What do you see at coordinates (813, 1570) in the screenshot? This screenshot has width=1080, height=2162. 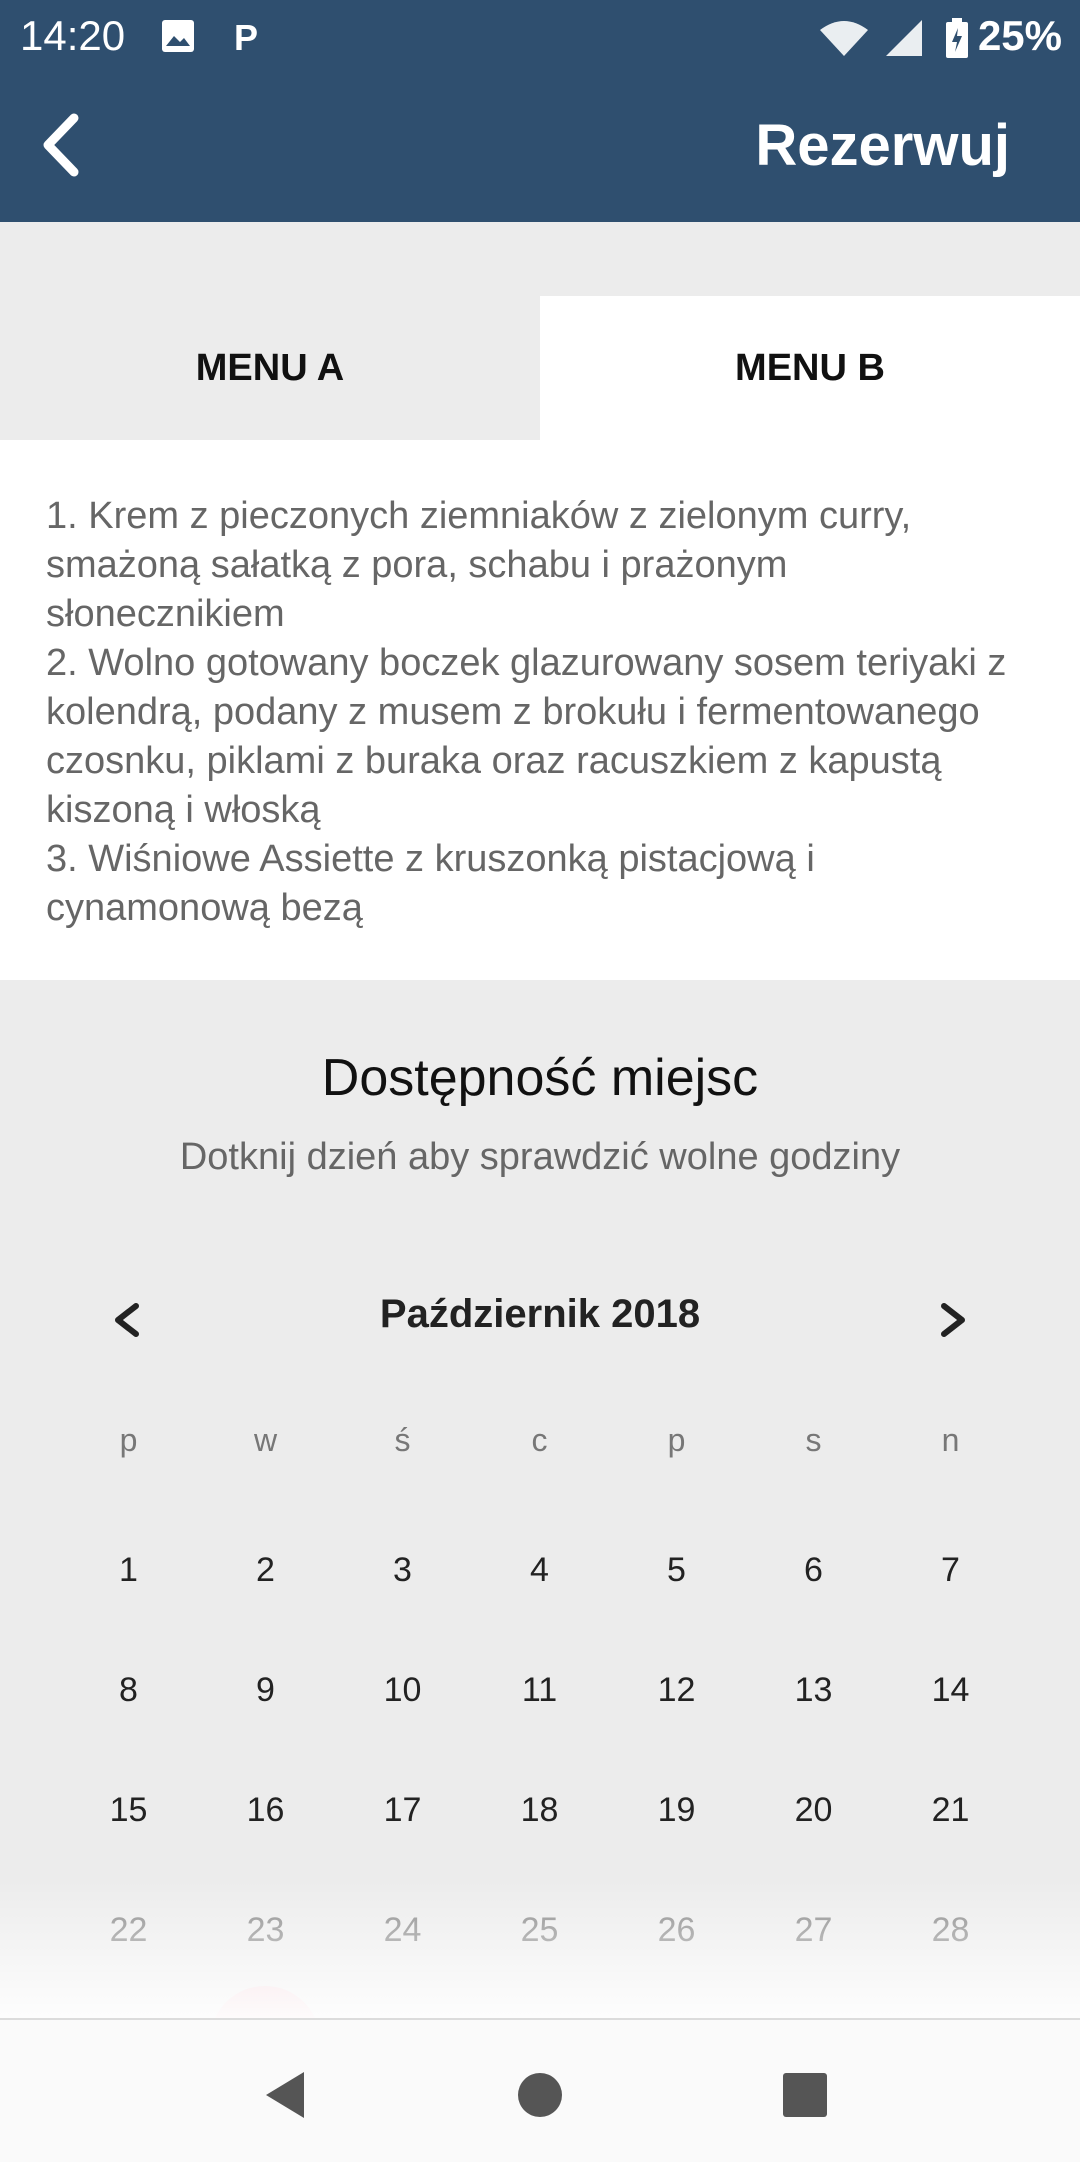 I see `calendar-day: 6` at bounding box center [813, 1570].